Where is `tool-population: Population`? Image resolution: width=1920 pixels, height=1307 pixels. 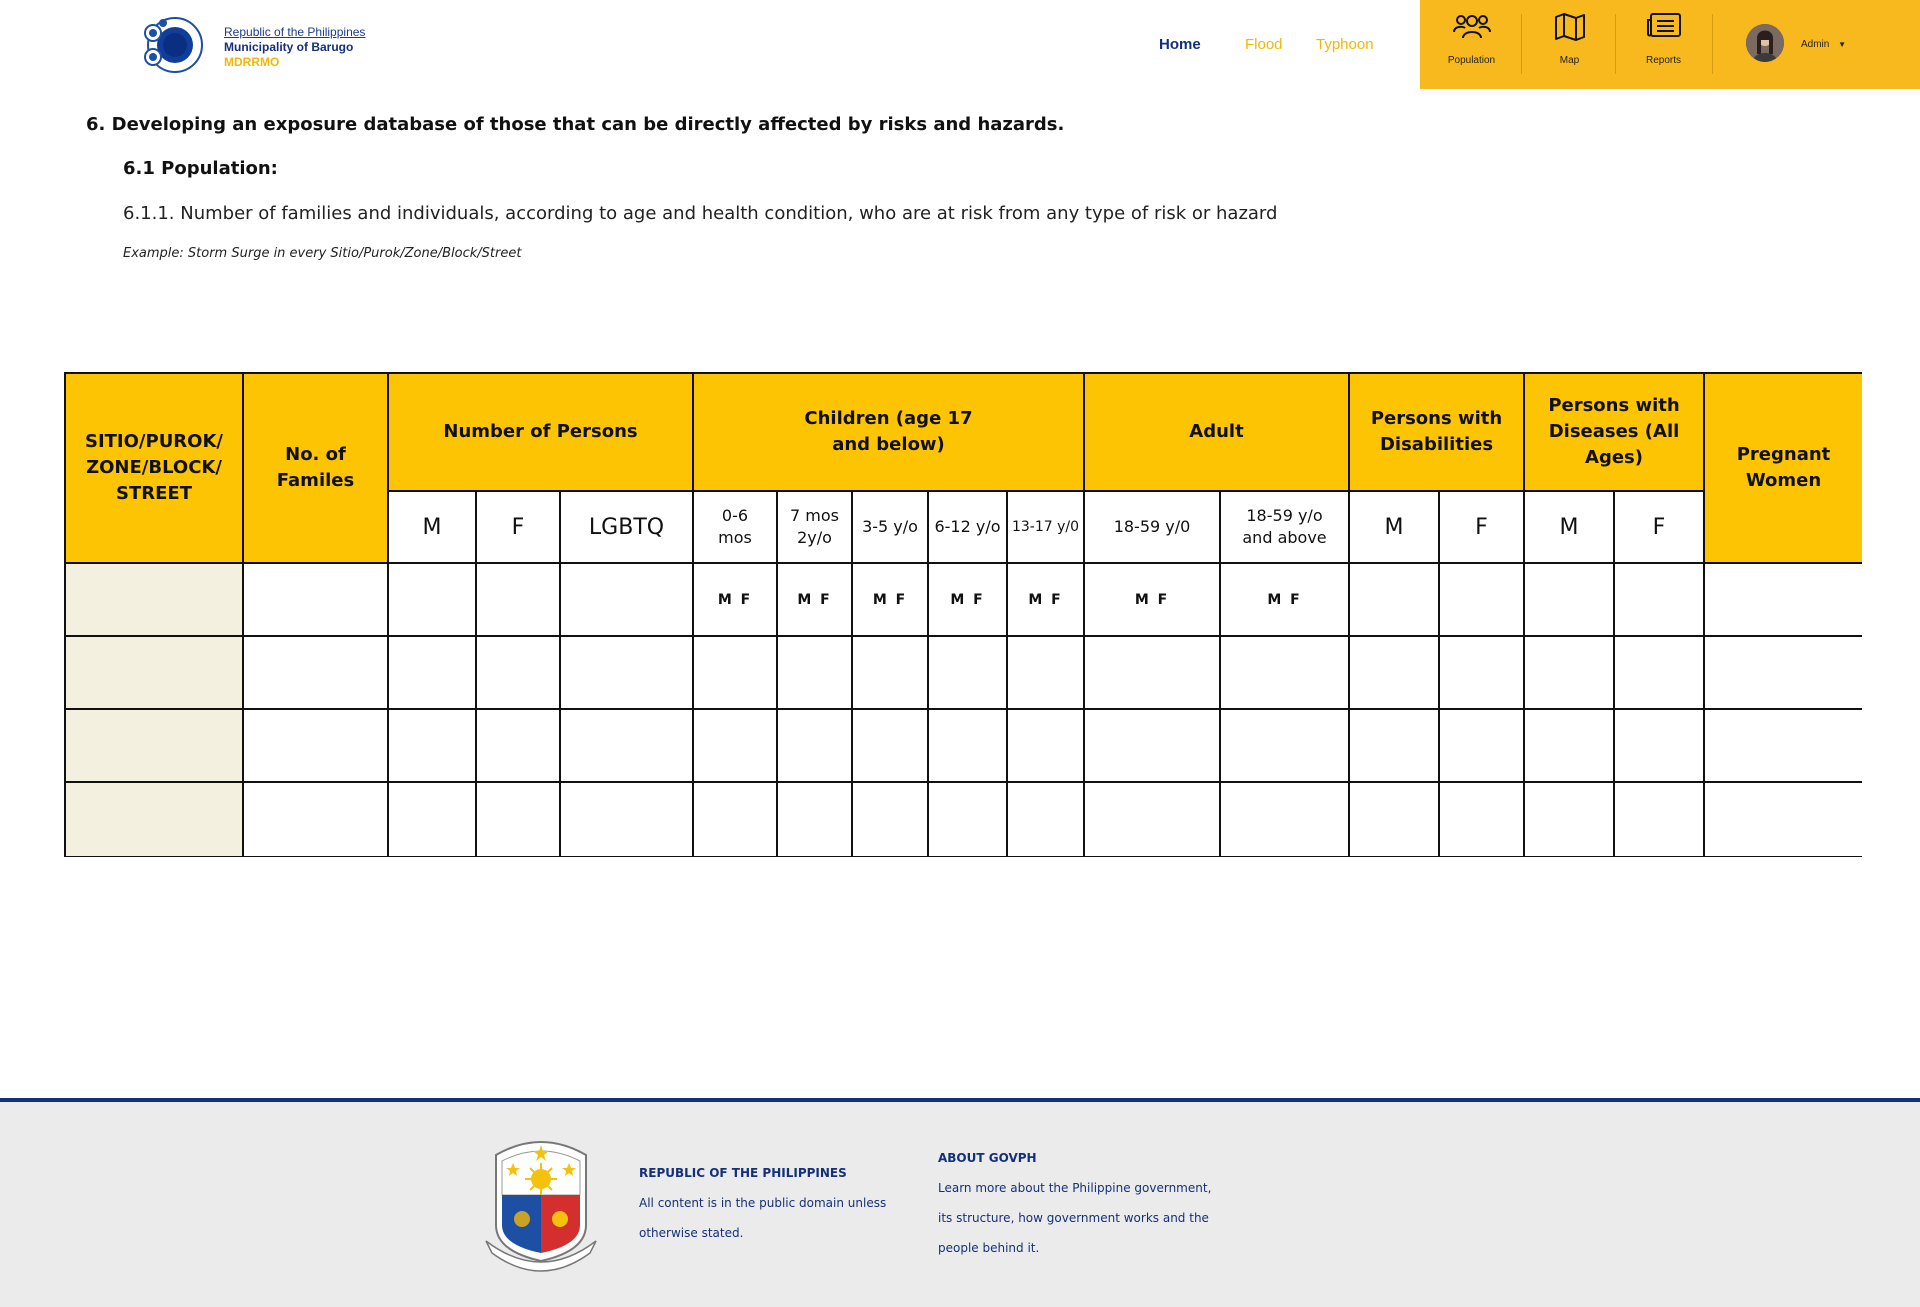
tool-population: Population is located at coordinates (1471, 44).